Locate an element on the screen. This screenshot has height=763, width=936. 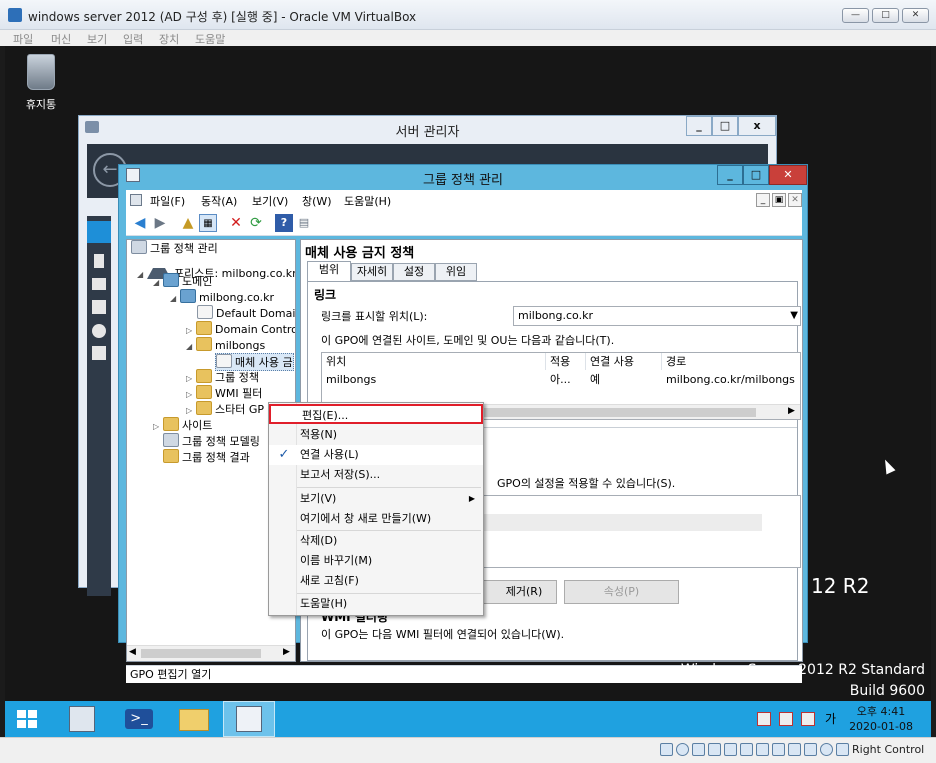
video-capture-icon is located at coordinates (778, 749).